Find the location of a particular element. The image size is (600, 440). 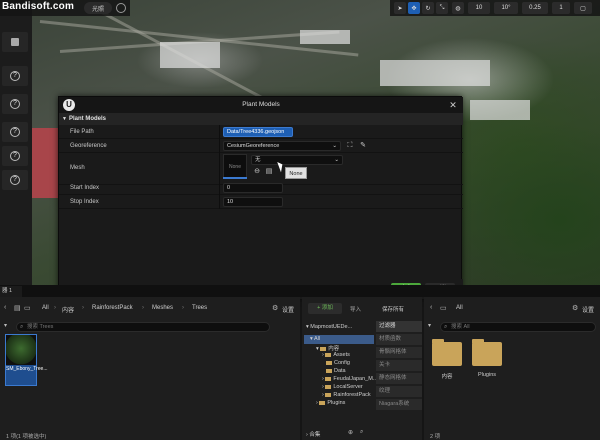

settings-icon is located at coordinates (121, 8).